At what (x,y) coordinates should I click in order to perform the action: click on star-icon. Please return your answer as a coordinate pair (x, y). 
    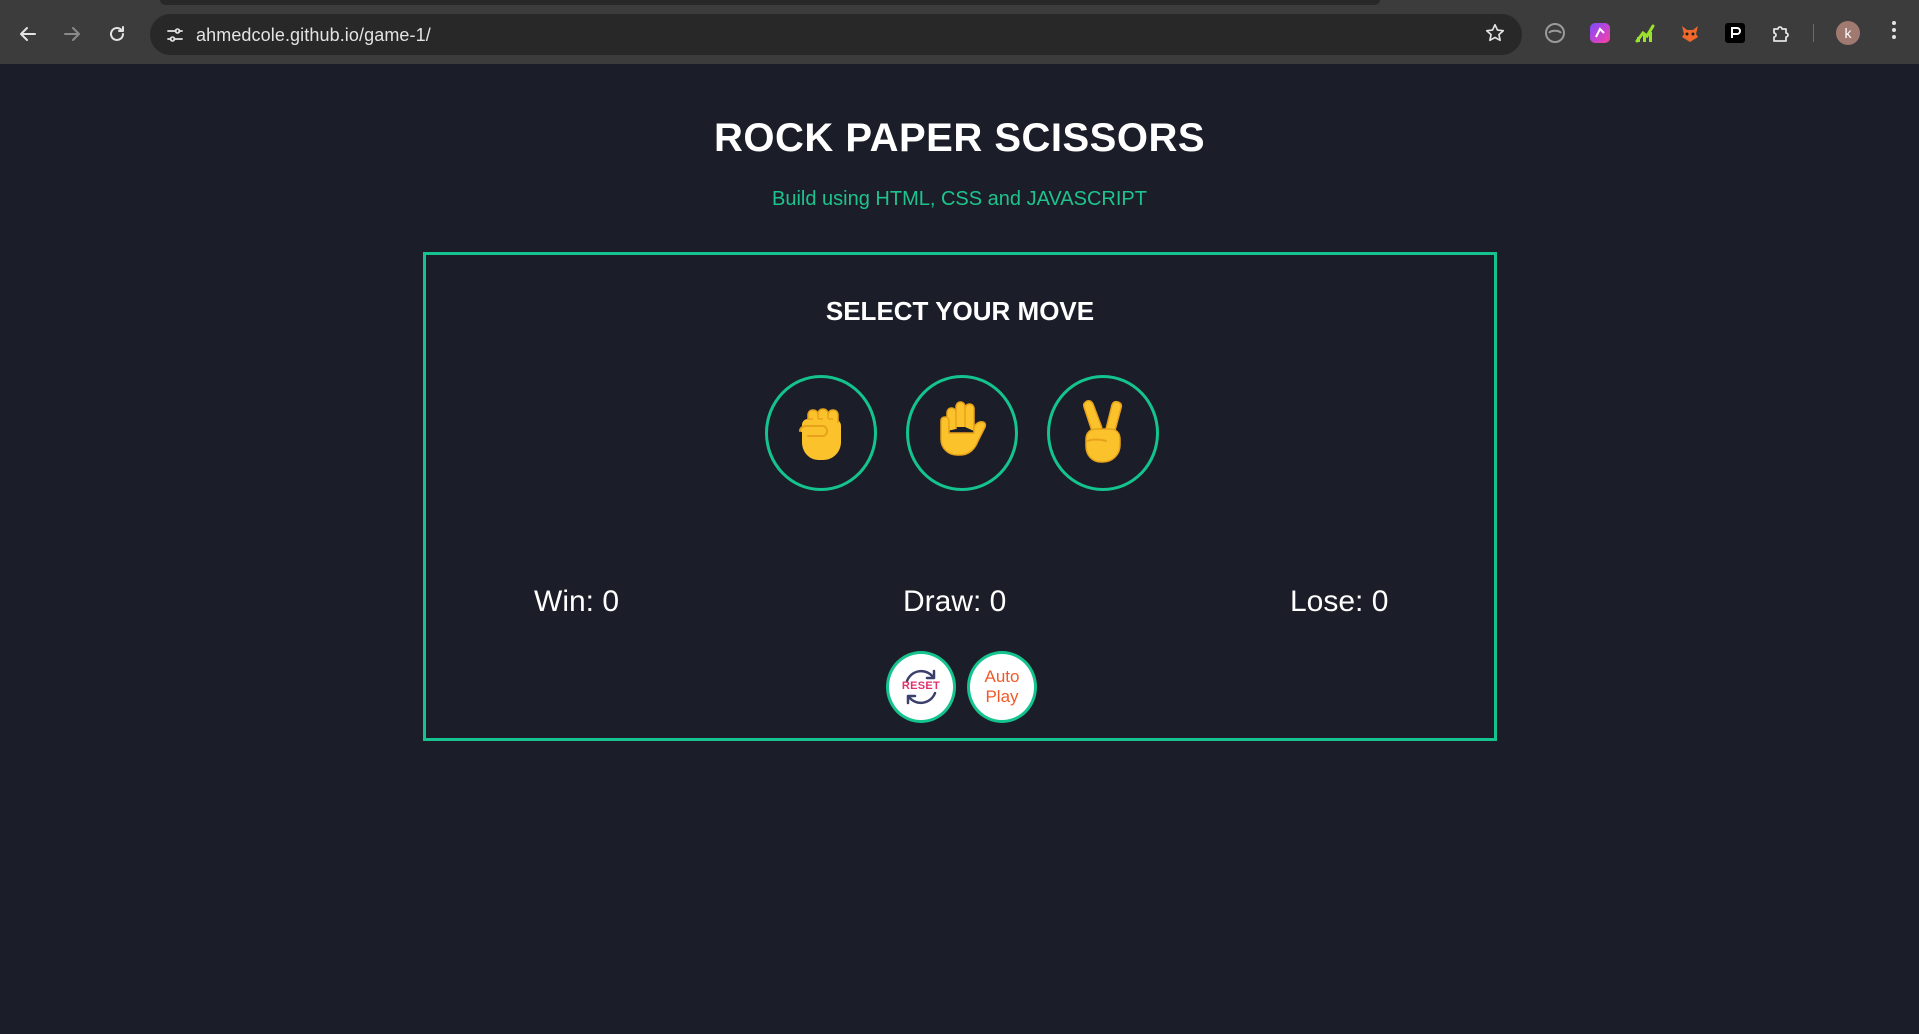
    Looking at the image, I should click on (1495, 35).